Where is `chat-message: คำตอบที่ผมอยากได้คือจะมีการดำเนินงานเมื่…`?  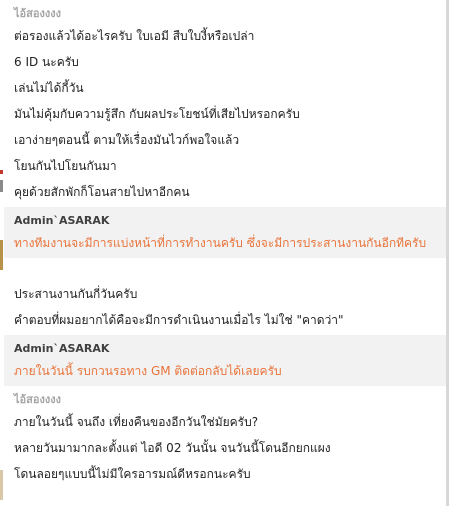 chat-message: คำตอบที่ผมอยากได้คือจะมีการดำเนินงานเมื่… is located at coordinates (179, 320).